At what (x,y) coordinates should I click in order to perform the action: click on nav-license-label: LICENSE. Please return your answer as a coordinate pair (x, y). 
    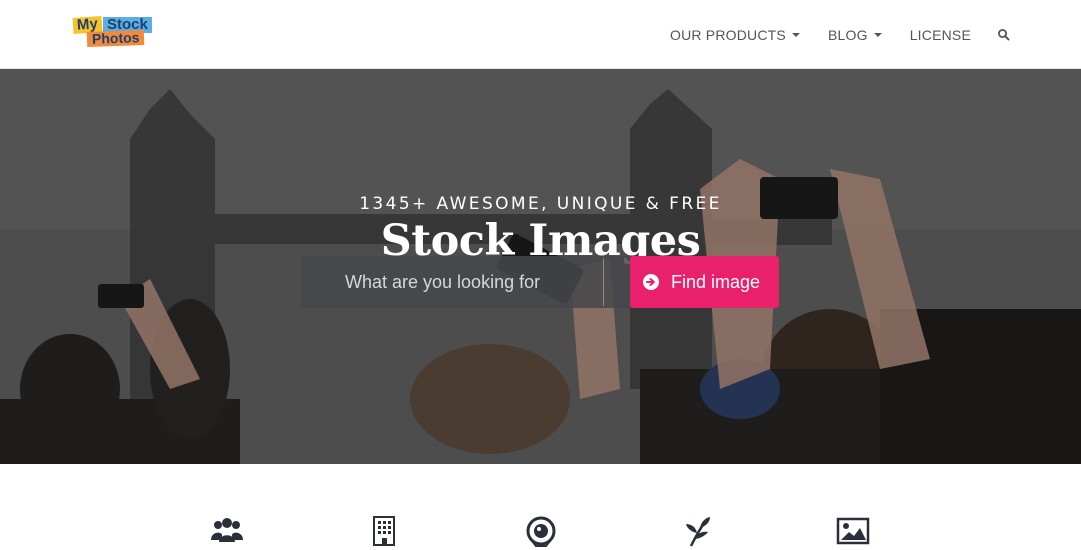
    Looking at the image, I should click on (940, 34).